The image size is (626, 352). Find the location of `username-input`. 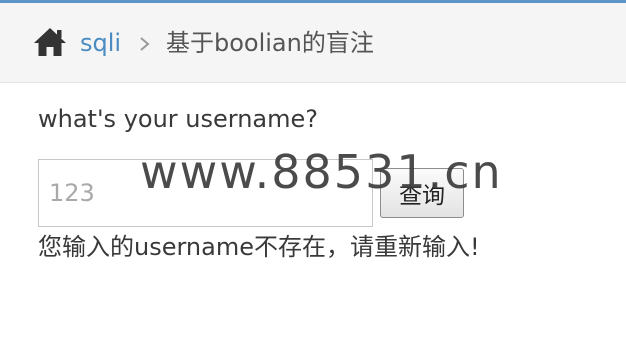

username-input is located at coordinates (205, 193).